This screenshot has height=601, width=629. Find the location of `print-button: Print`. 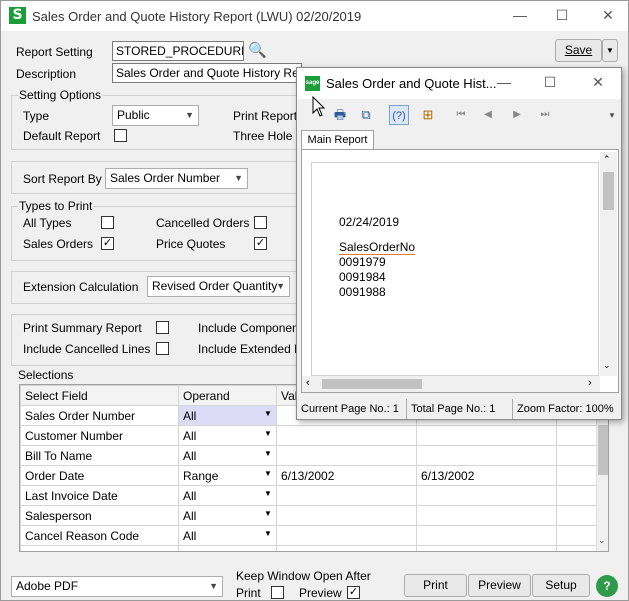

print-button: Print is located at coordinates (435, 585).